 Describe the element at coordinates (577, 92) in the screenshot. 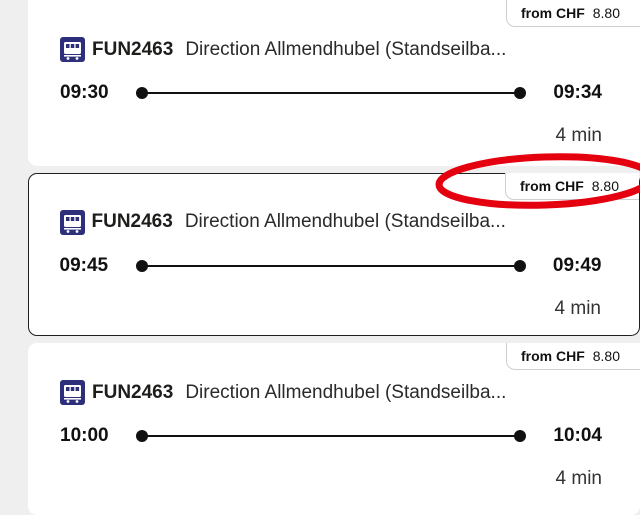

I see `arrival-time: 09:34` at that location.